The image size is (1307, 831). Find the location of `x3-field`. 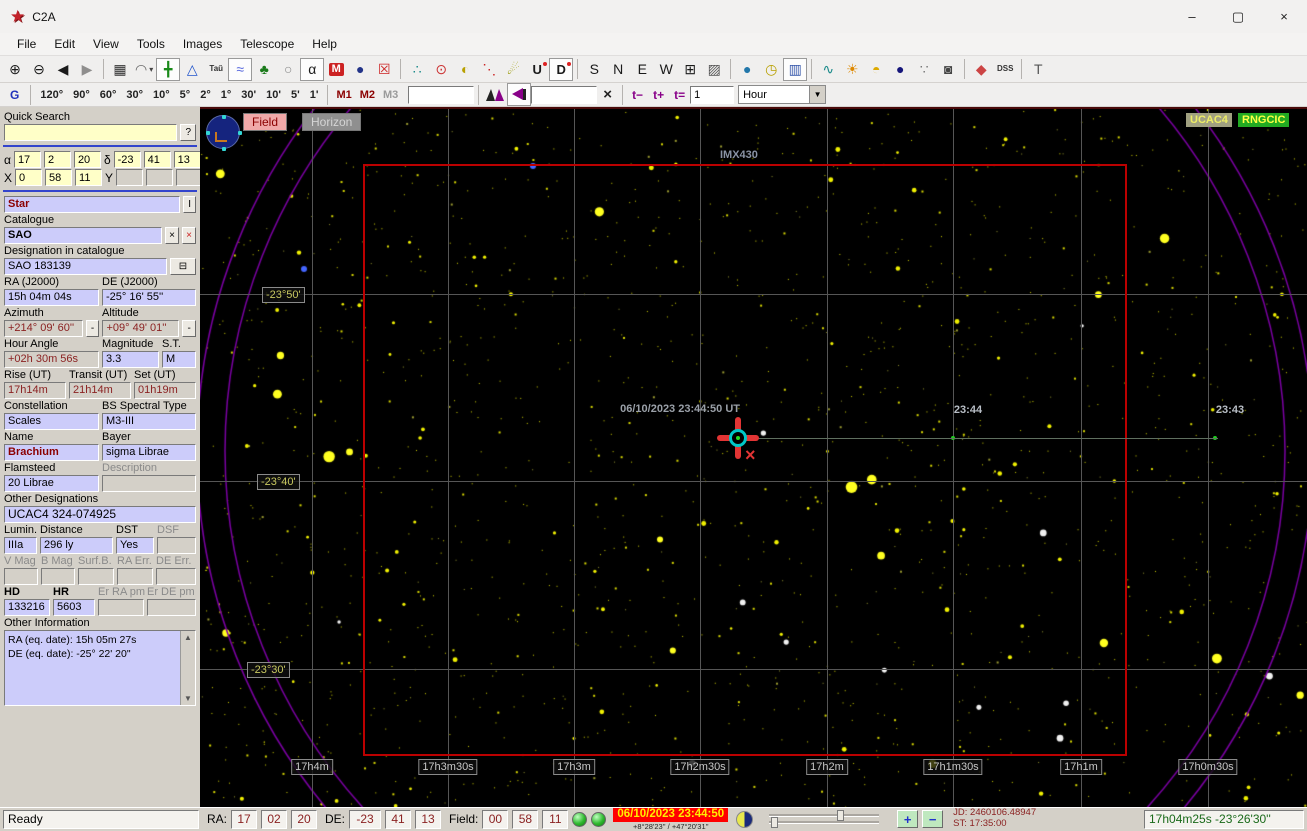

x3-field is located at coordinates (89, 177).